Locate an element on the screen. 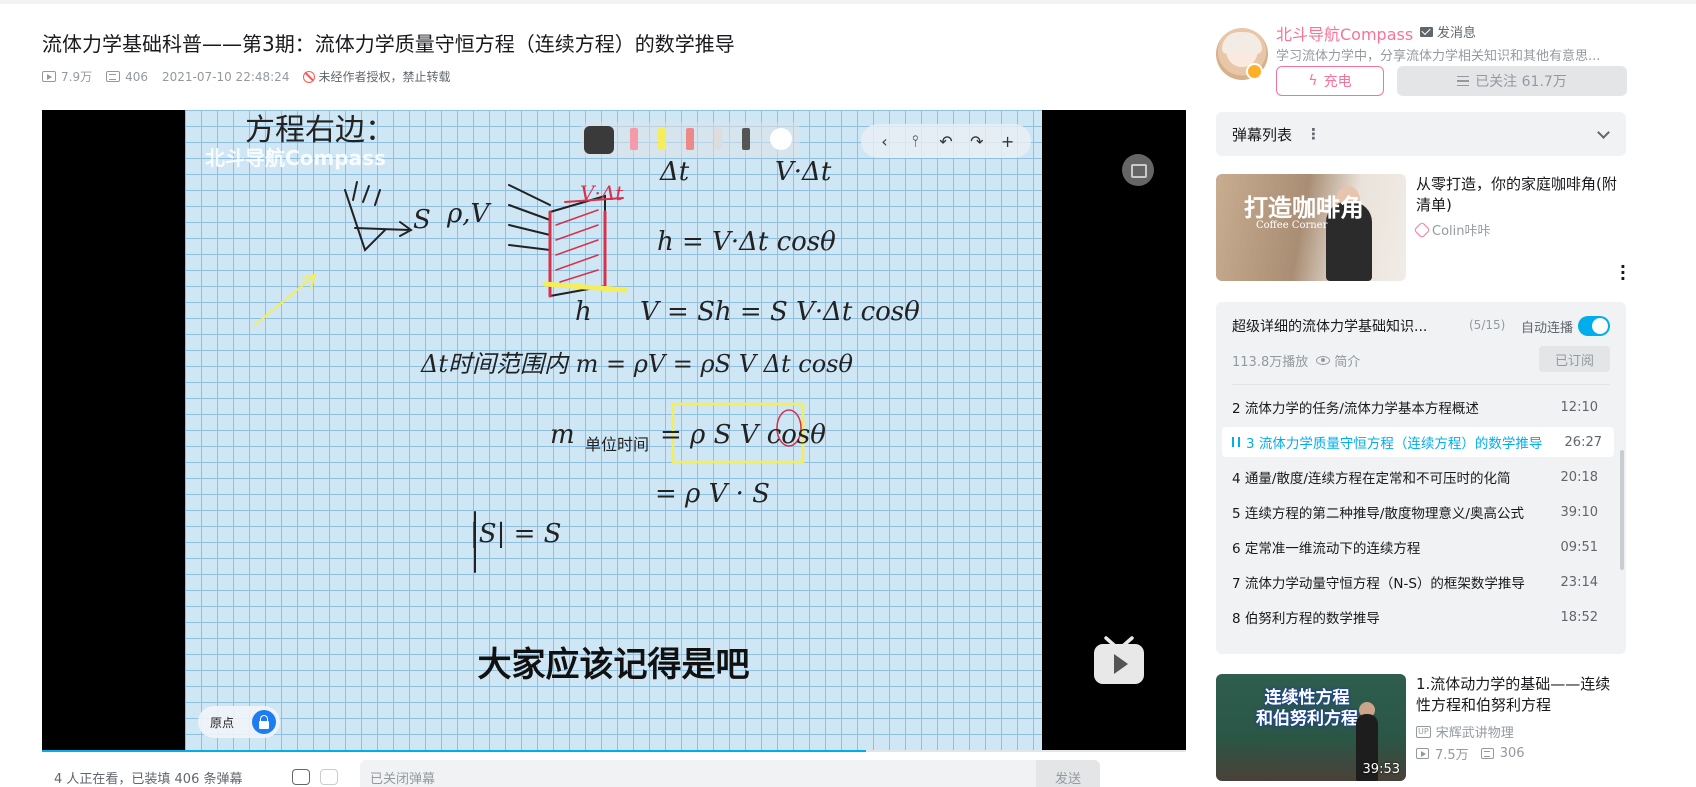 The height and width of the screenshot is (787, 1696). episode-duration: 18:52 is located at coordinates (1579, 617).